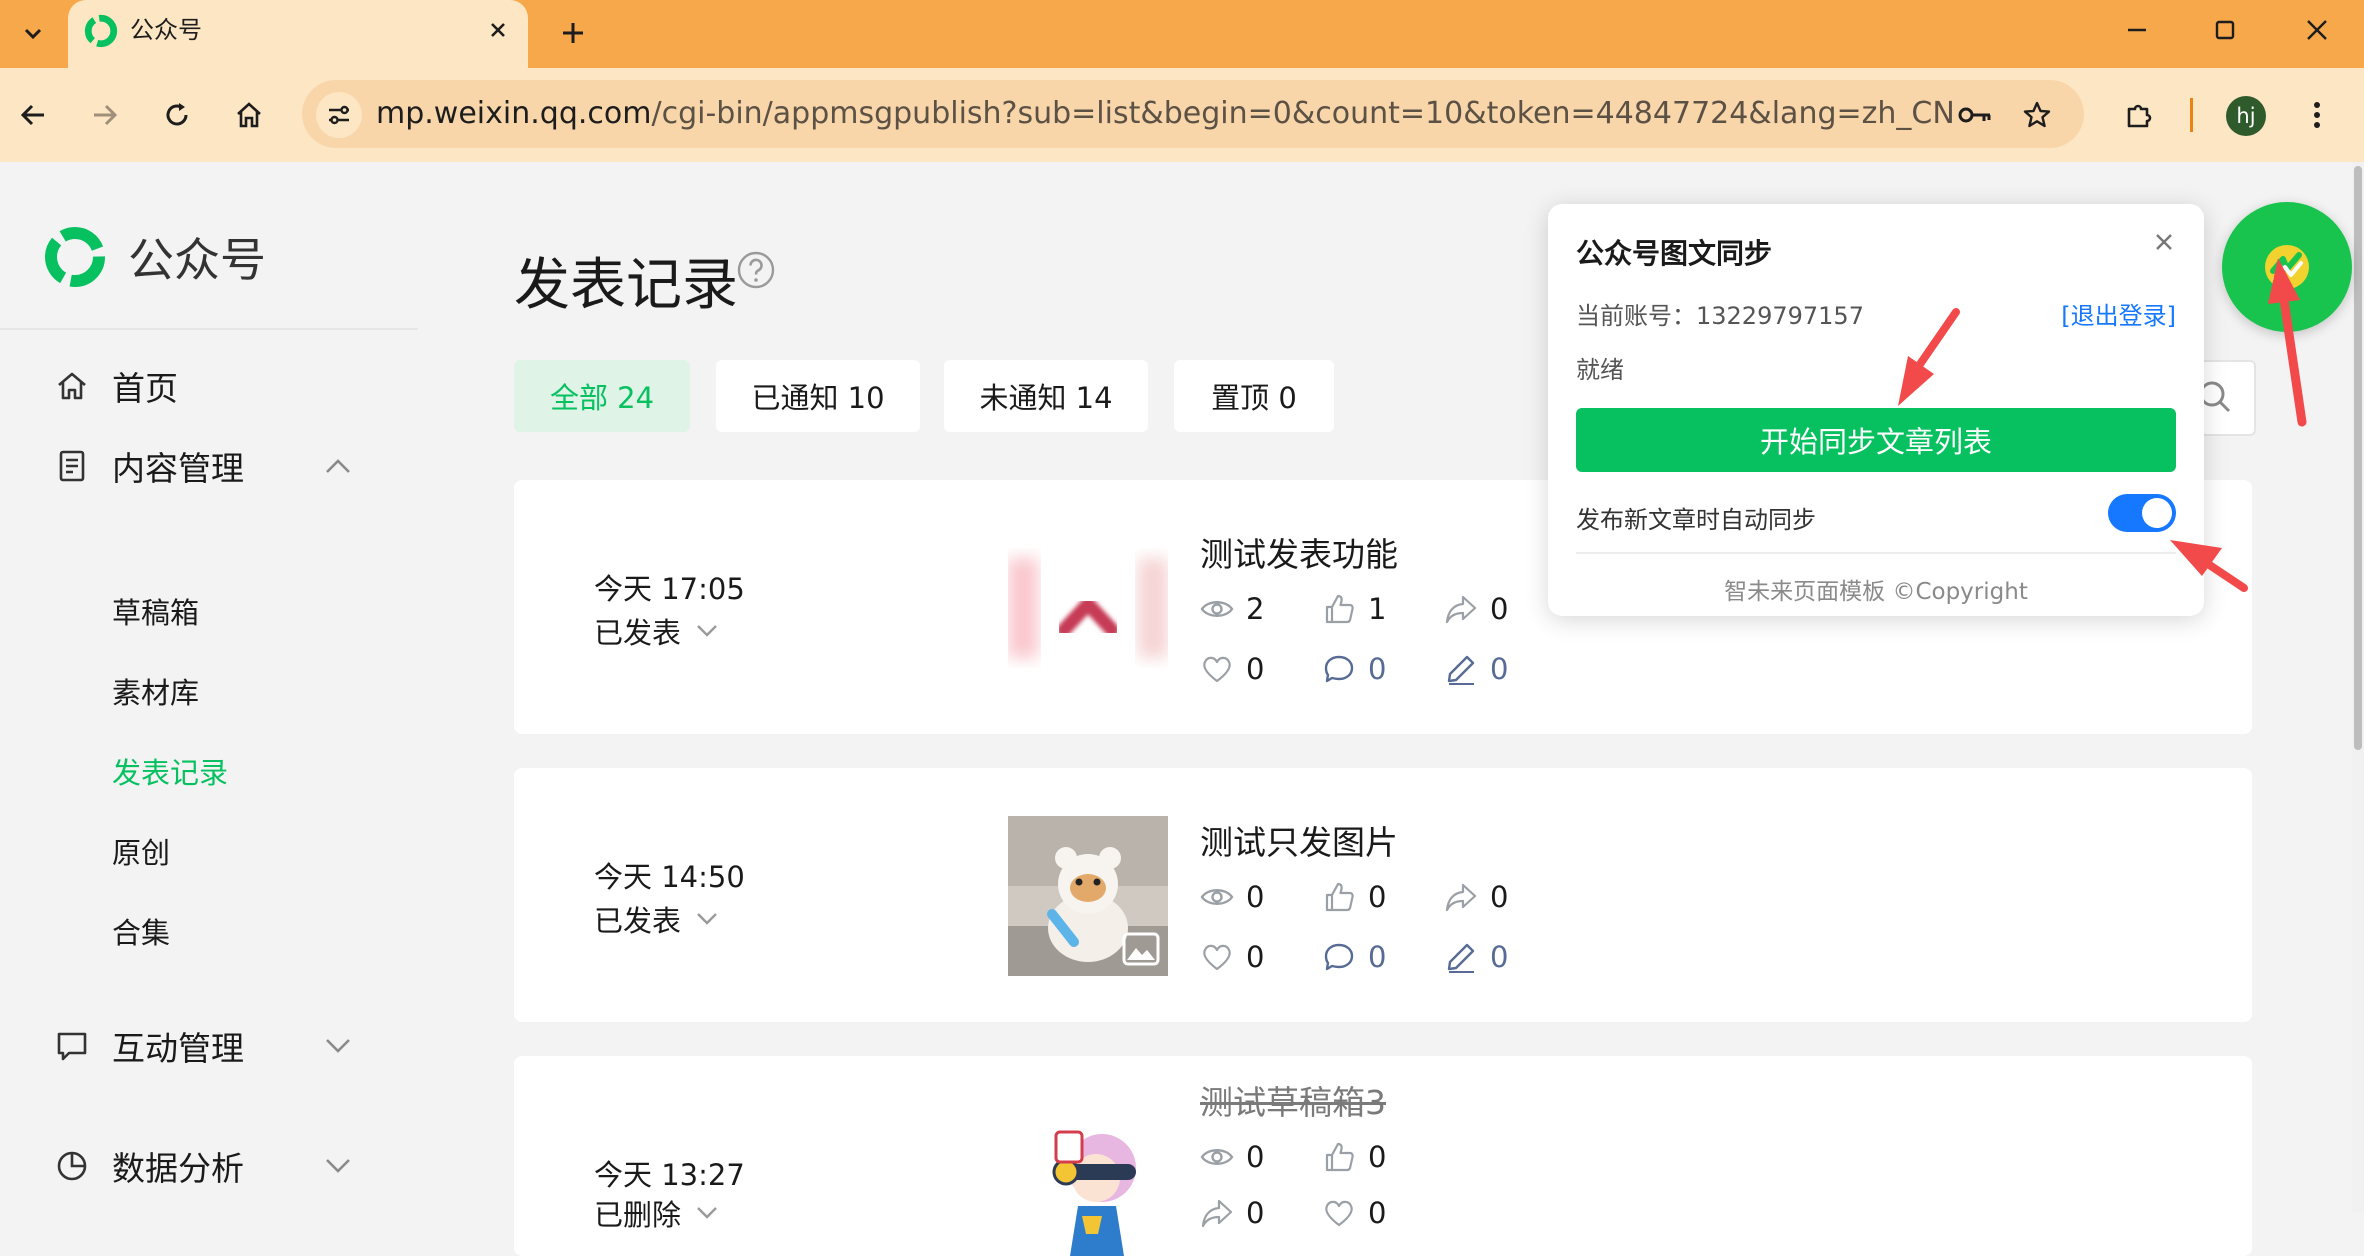 The width and height of the screenshot is (2364, 1256). I want to click on reload-button, so click(177, 115).